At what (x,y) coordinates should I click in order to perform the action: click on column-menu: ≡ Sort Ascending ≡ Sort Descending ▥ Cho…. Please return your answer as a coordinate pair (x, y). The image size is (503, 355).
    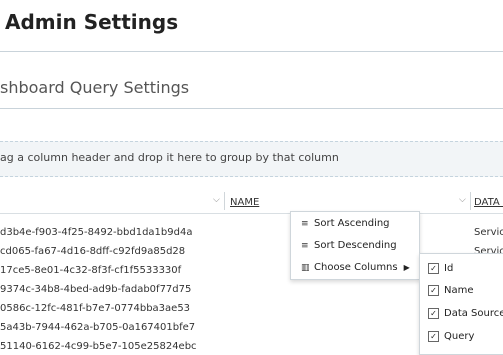
    Looking at the image, I should click on (355, 245).